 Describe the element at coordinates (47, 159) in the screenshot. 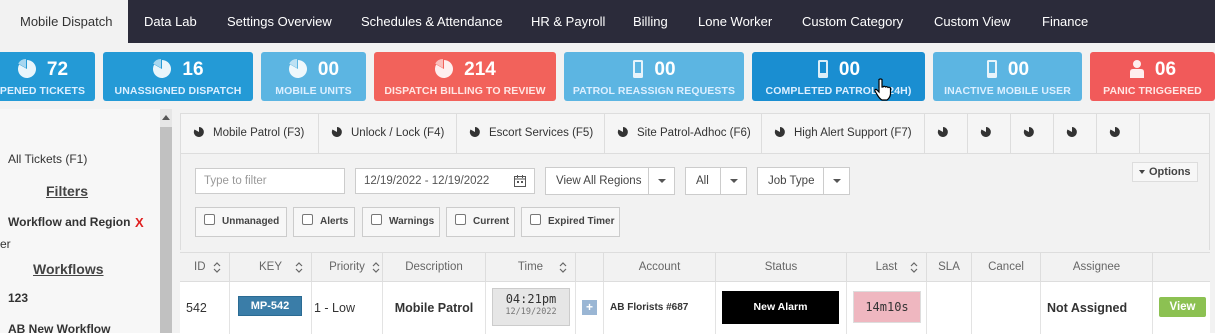

I see `sidebar-item-all-tickets: All Tickets (F1)` at that location.